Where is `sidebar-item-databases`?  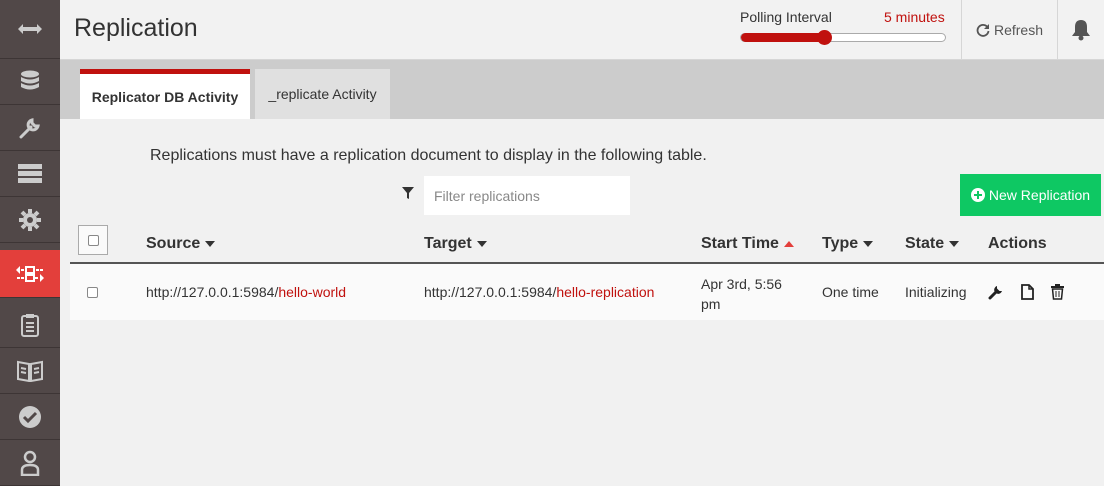 sidebar-item-databases is located at coordinates (30, 82).